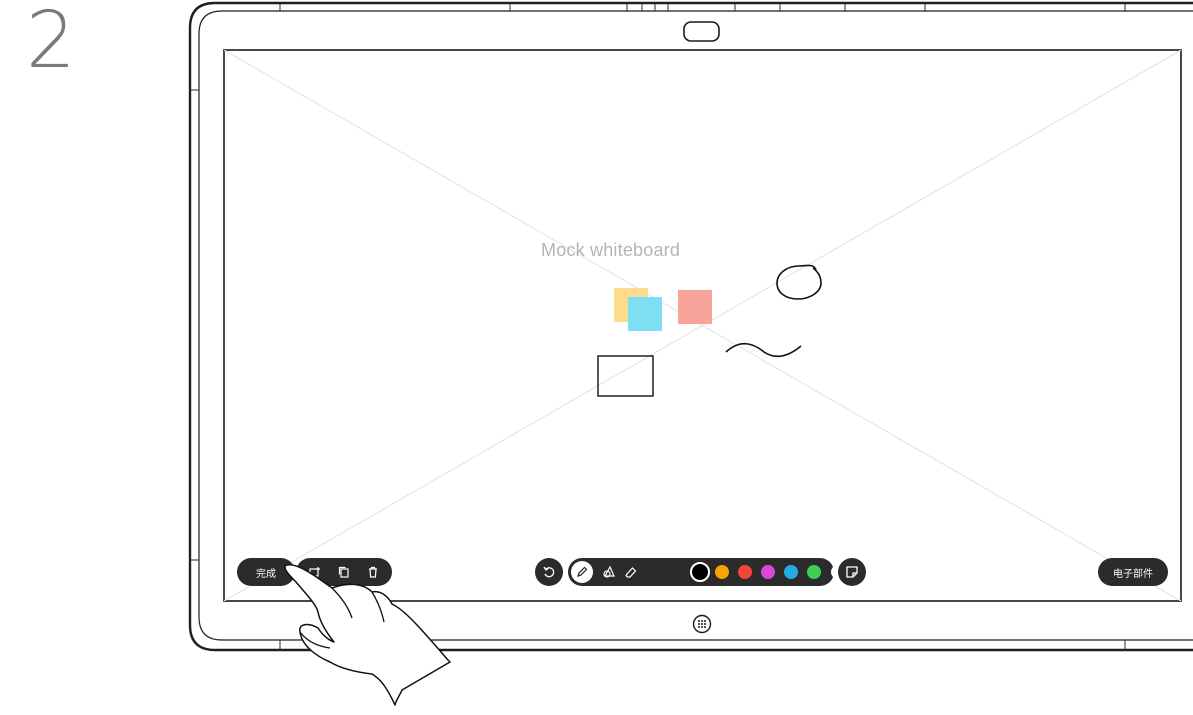 This screenshot has width=1193, height=715. Describe the element at coordinates (768, 572) in the screenshot. I see `color-swatch-magenta` at that location.